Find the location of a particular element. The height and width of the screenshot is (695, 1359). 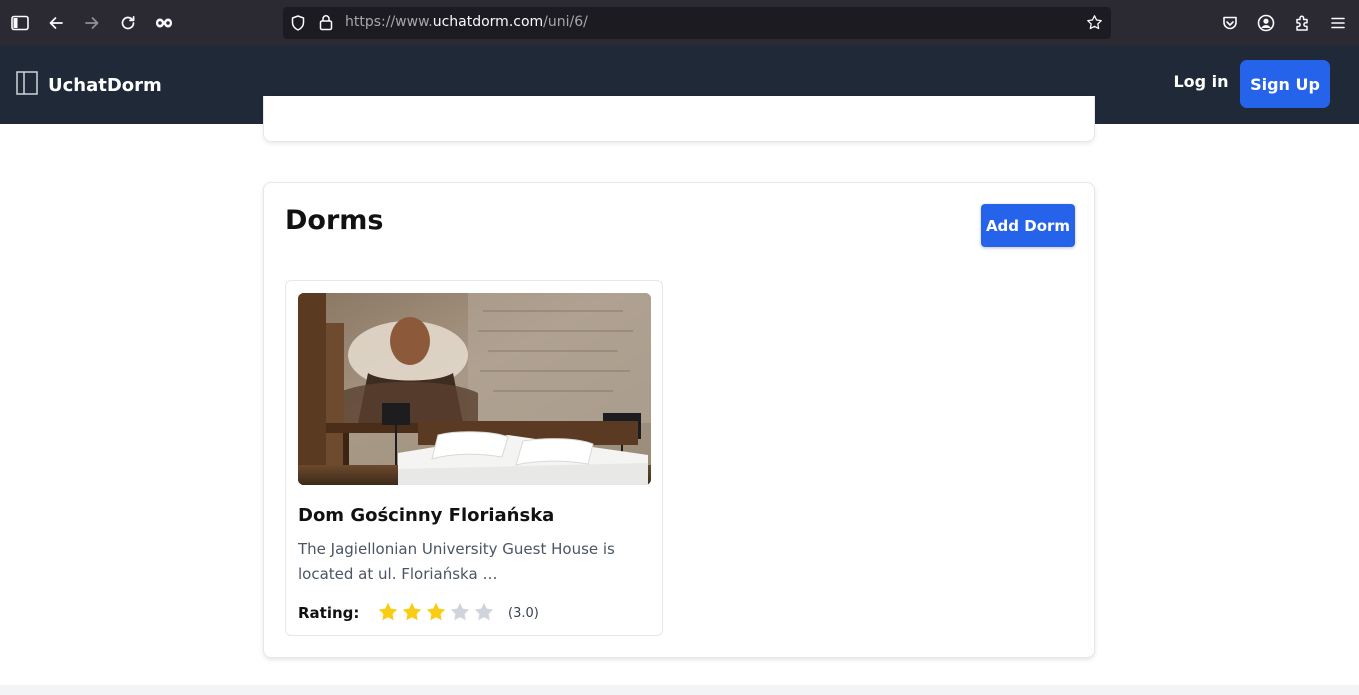

forward-icon is located at coordinates (92, 23).